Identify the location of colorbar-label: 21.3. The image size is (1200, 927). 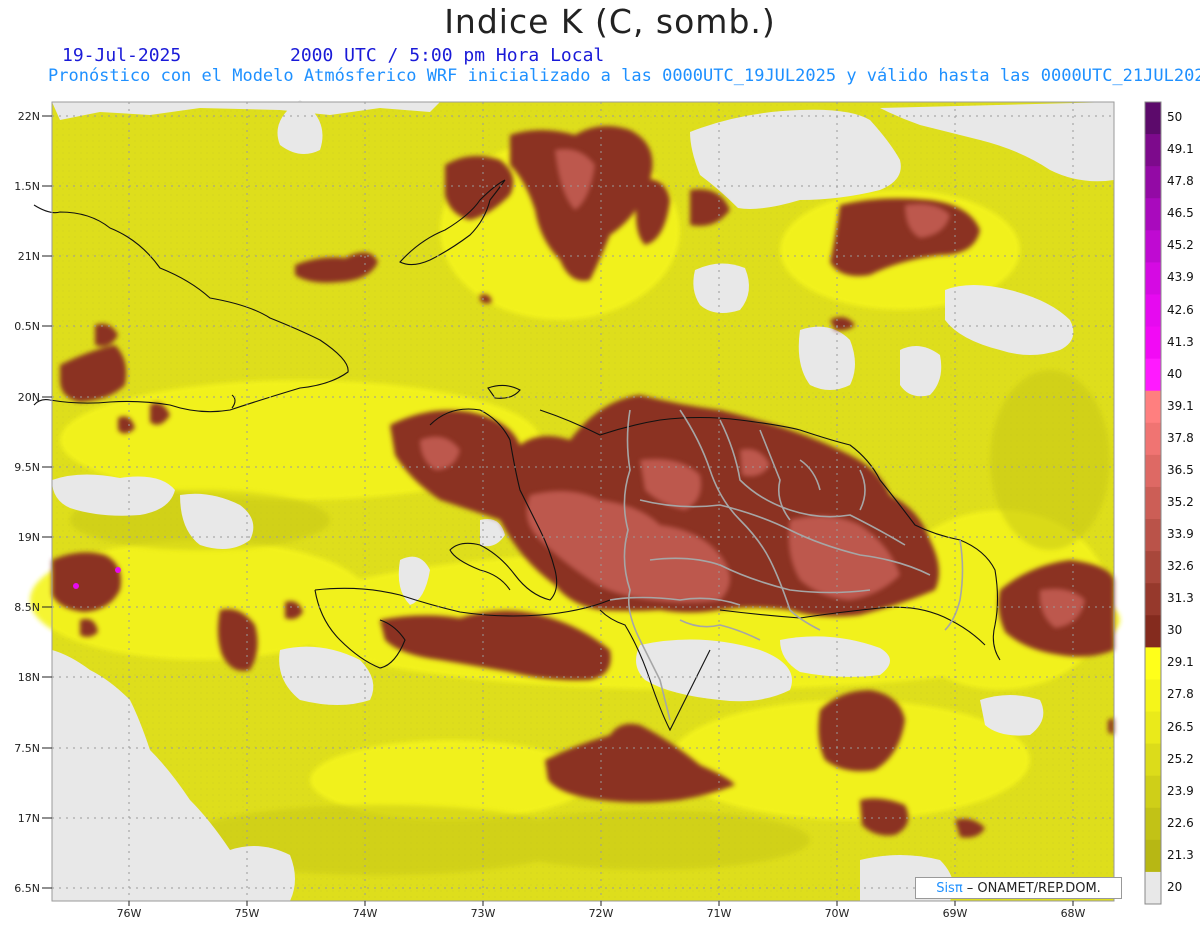
(1180, 854).